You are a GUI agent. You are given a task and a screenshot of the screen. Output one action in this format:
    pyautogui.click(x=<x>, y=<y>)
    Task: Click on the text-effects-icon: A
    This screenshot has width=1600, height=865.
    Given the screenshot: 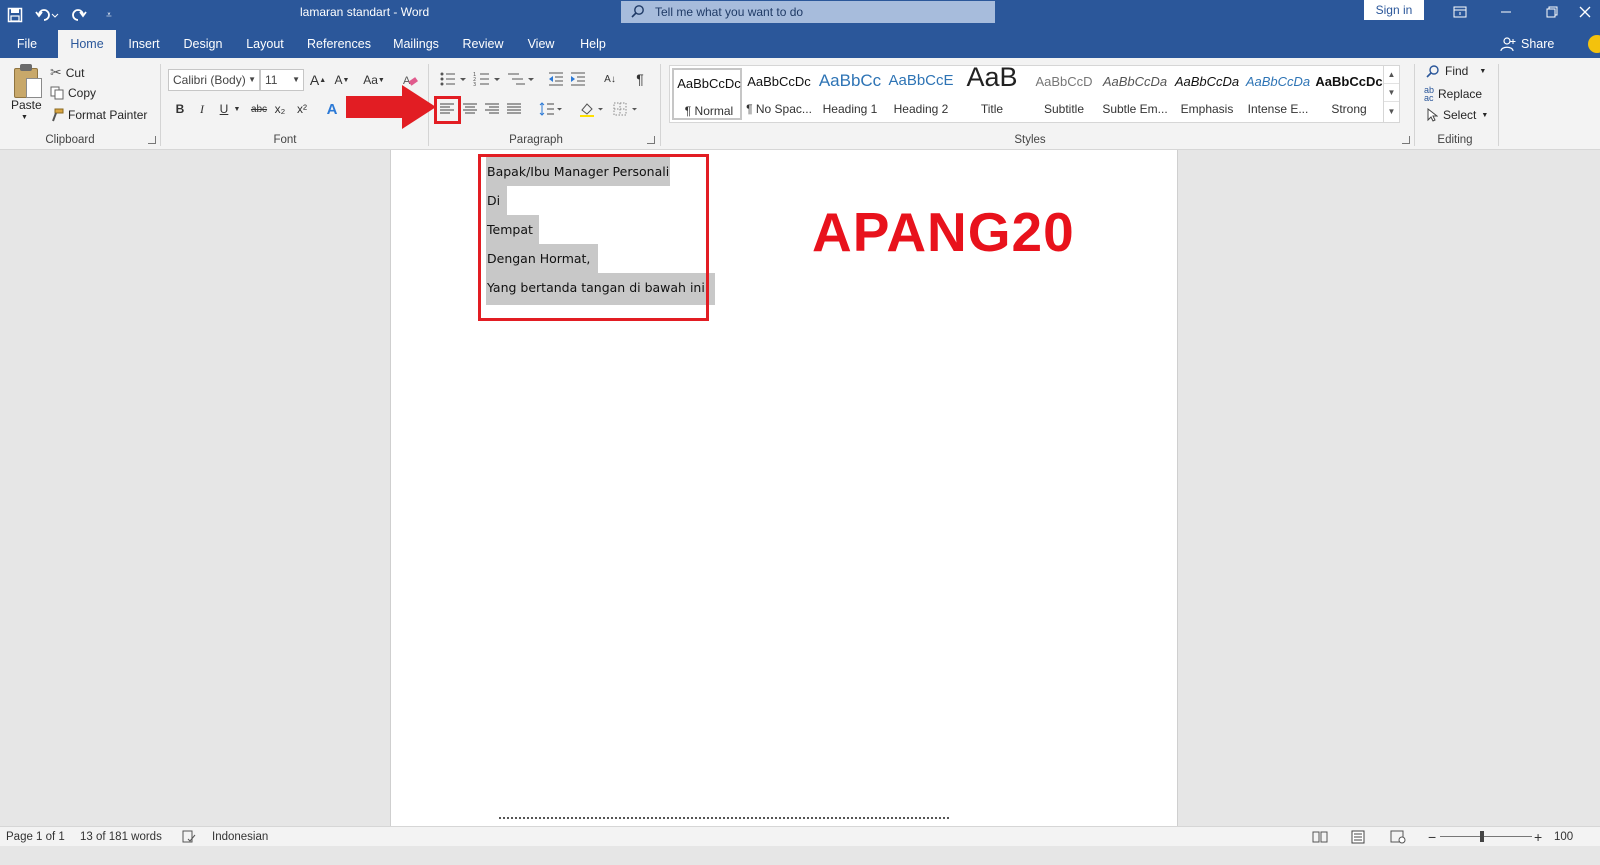 What is the action you would take?
    pyautogui.click(x=332, y=109)
    